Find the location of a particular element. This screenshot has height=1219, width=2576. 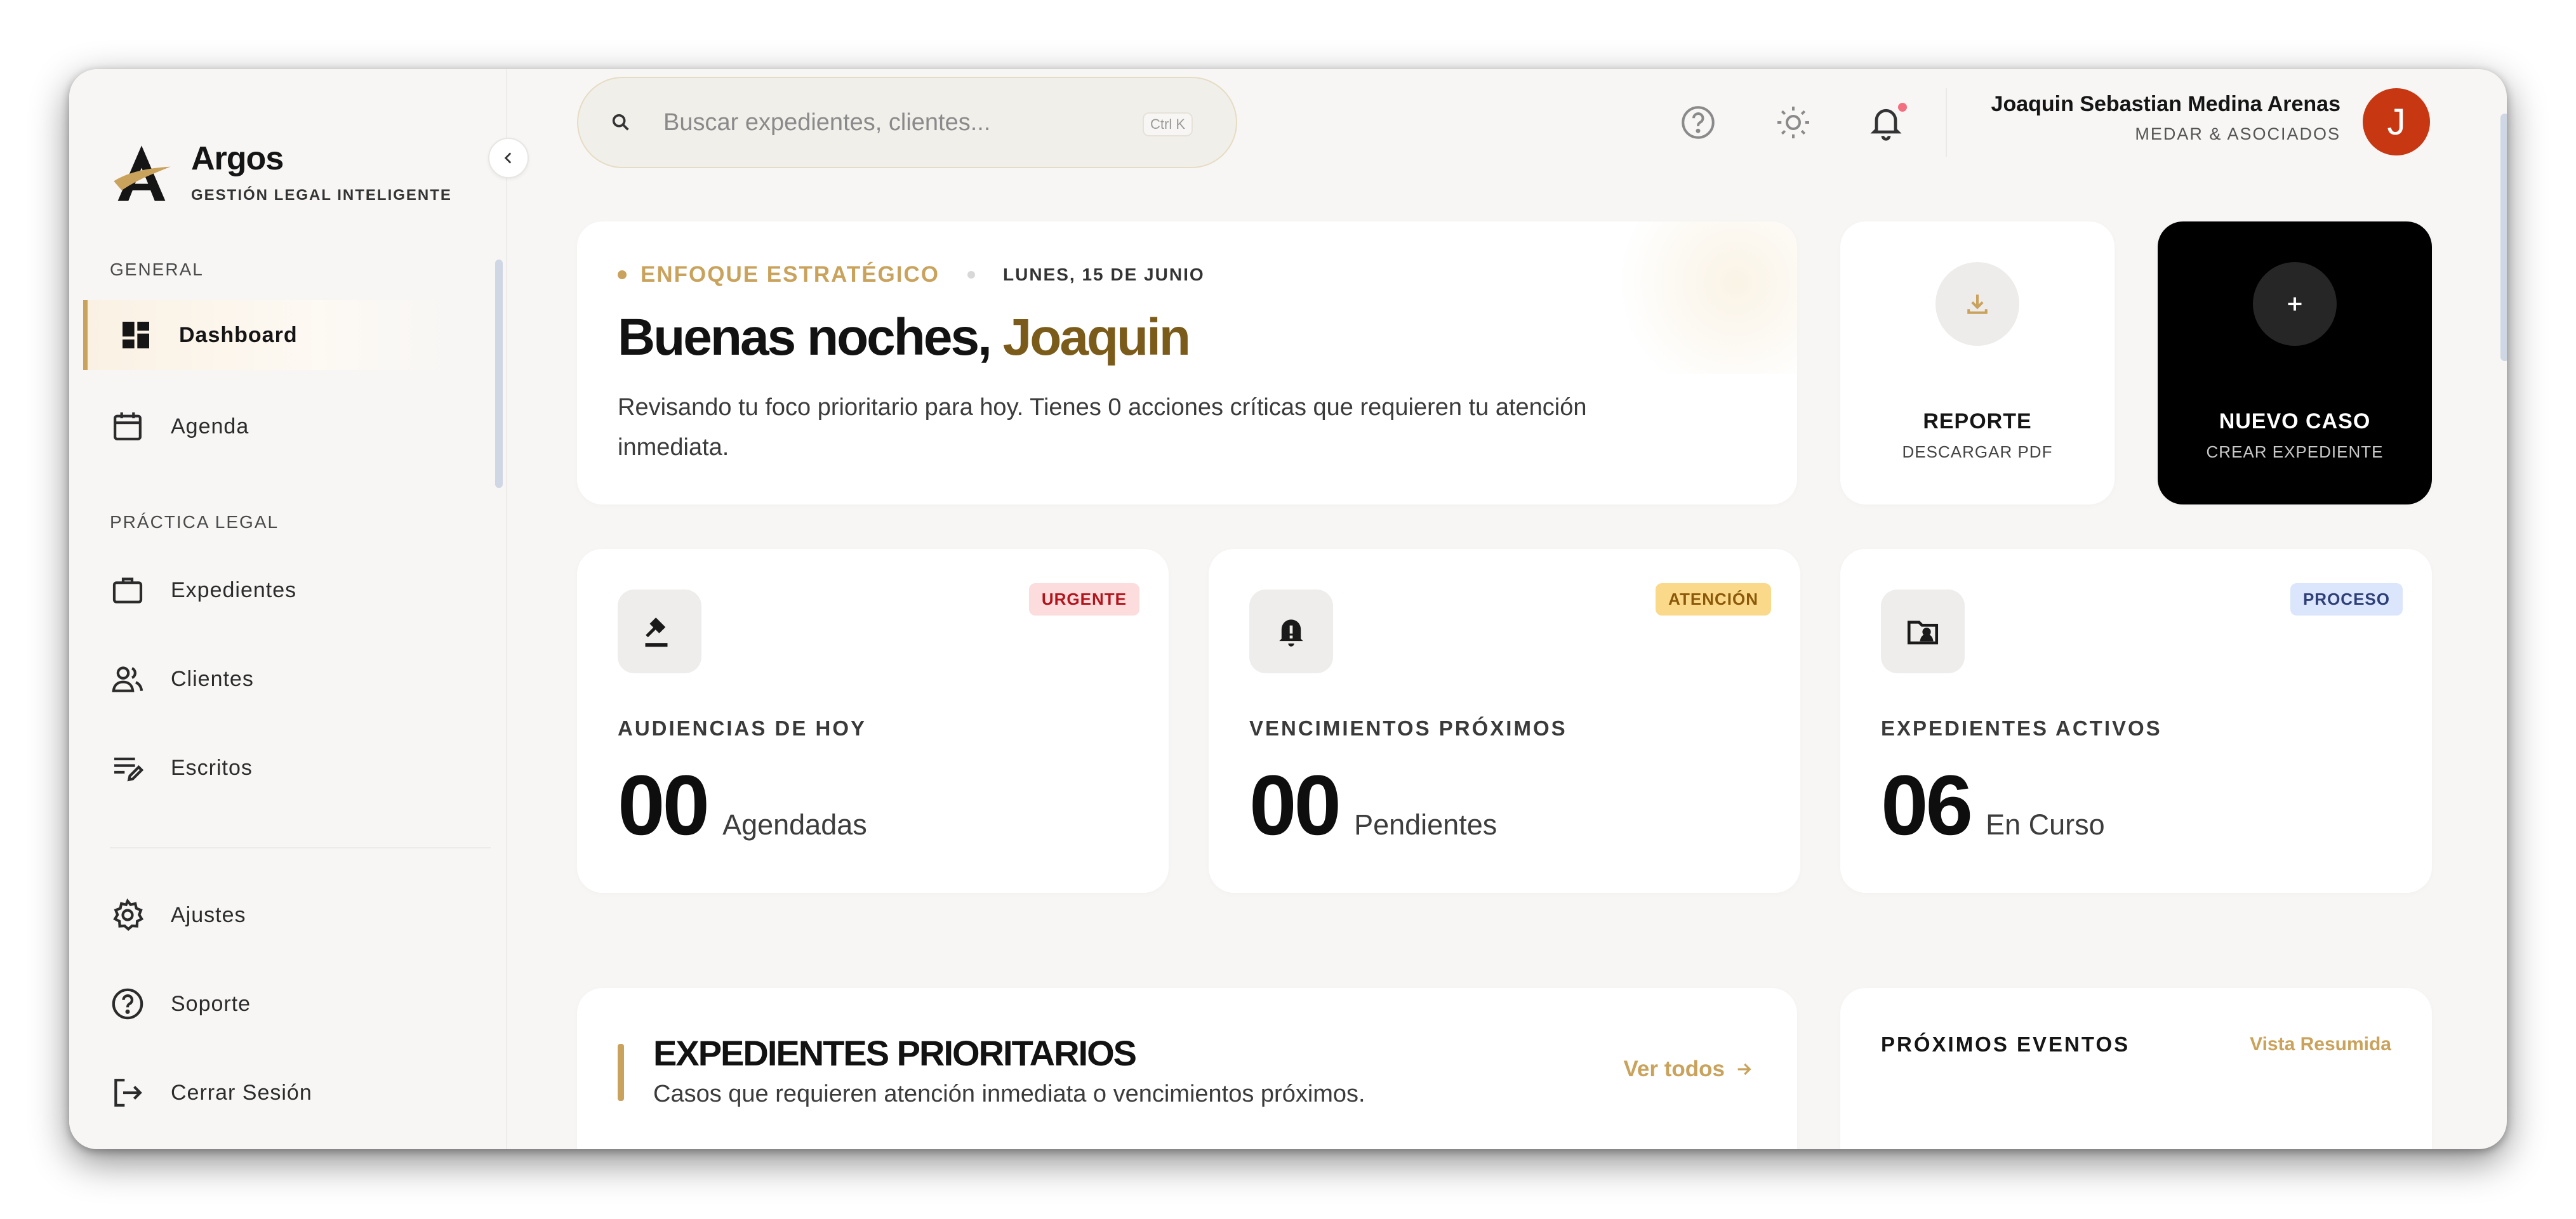

stat-label: EXPEDIENTES ACTIVOS is located at coordinates (2021, 728).